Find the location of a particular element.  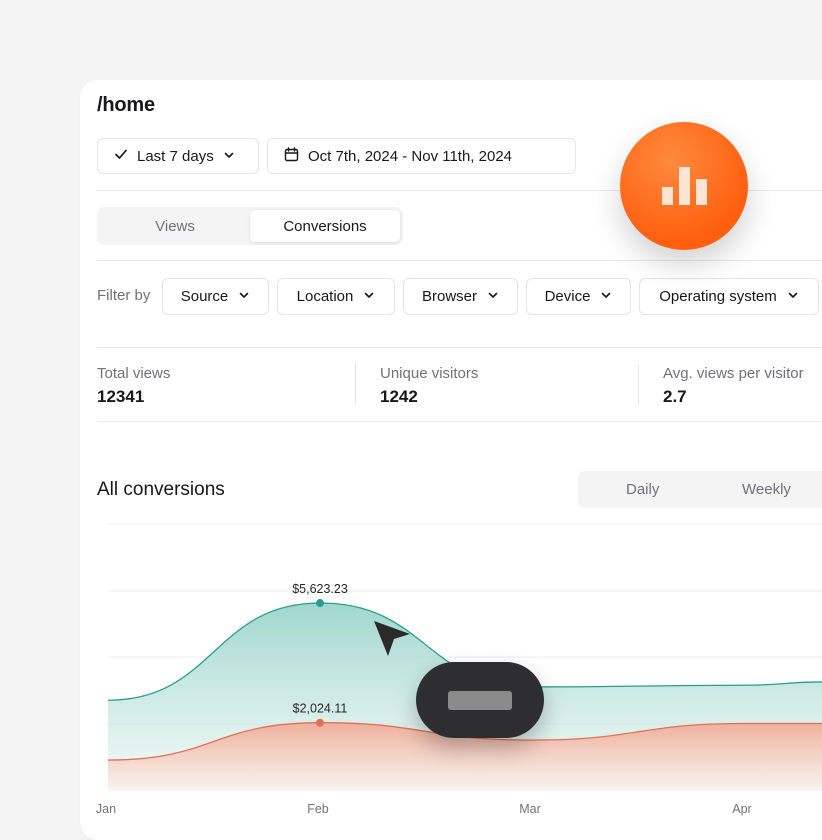

pill-handle is located at coordinates (480, 700).